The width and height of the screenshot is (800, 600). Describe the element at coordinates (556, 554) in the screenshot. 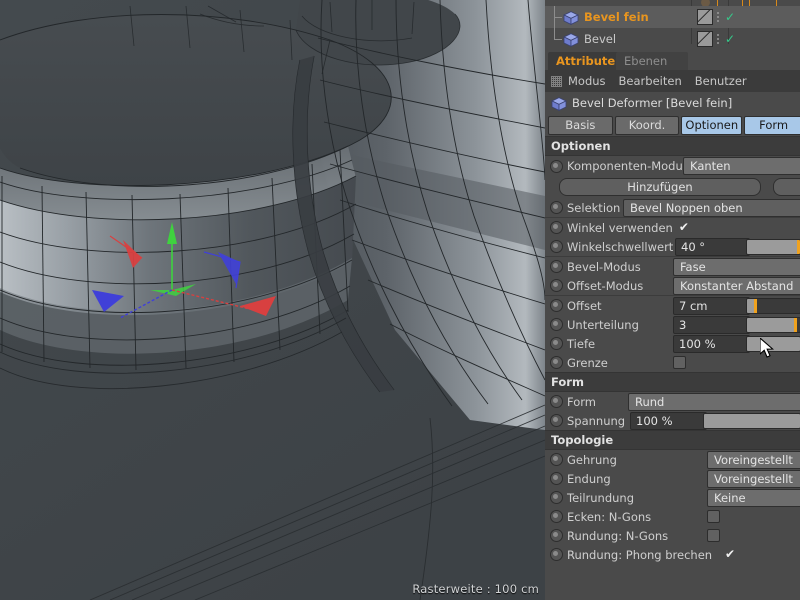

I see `animate-dot-icon-phong` at that location.